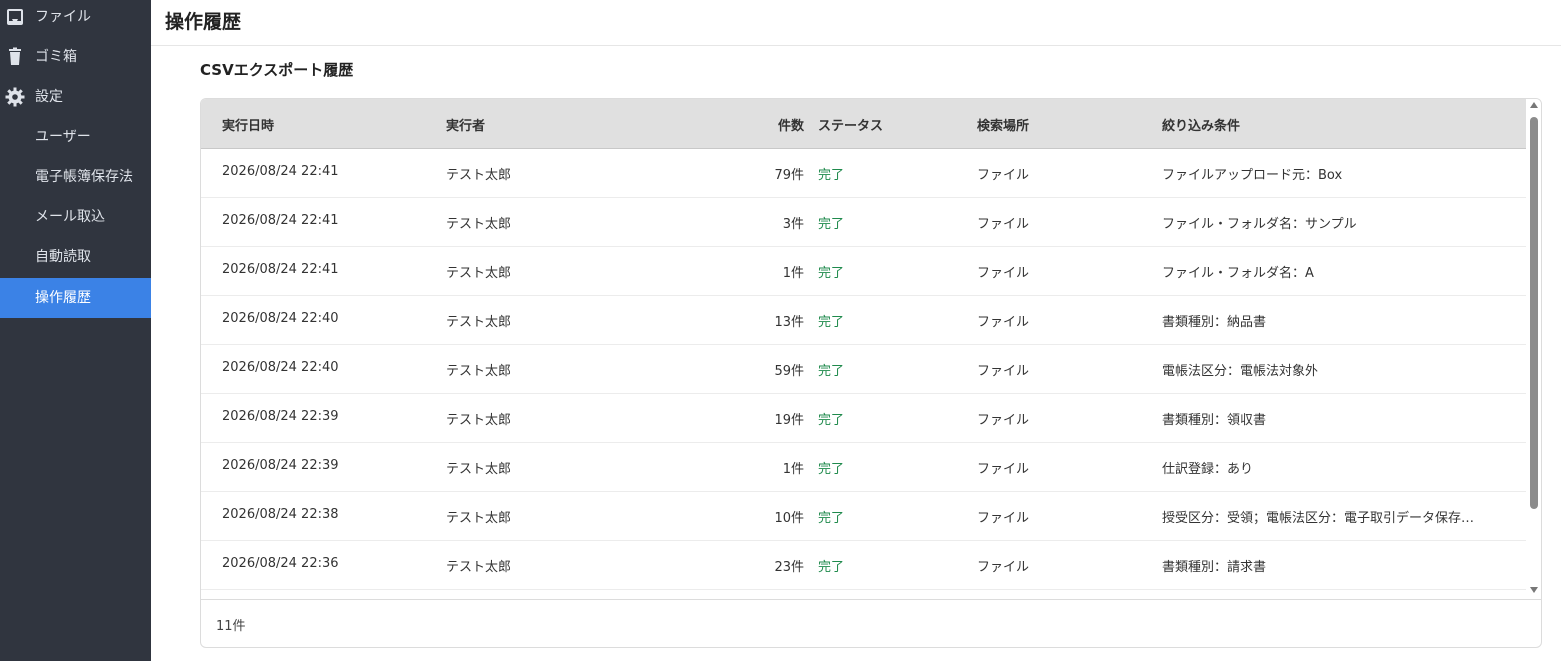 The image size is (1561, 661). What do you see at coordinates (63, 298) in the screenshot?
I see `sidebar-item-label: 操作履歴` at bounding box center [63, 298].